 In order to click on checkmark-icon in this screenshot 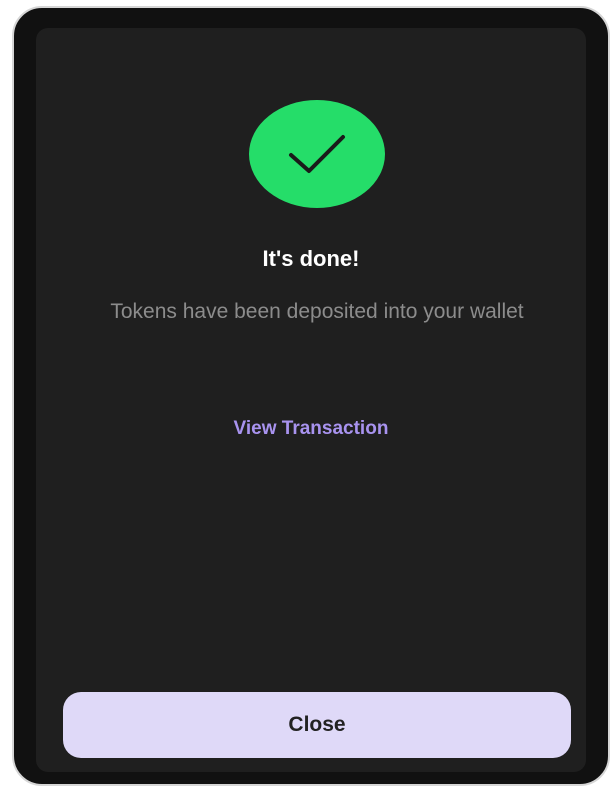, I will do `click(317, 154)`.